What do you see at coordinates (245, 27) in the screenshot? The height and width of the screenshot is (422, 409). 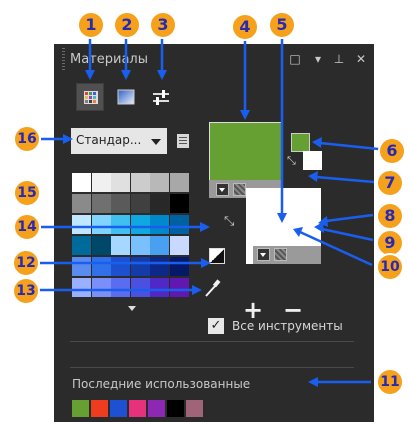 I see `callout-badge: 4` at bounding box center [245, 27].